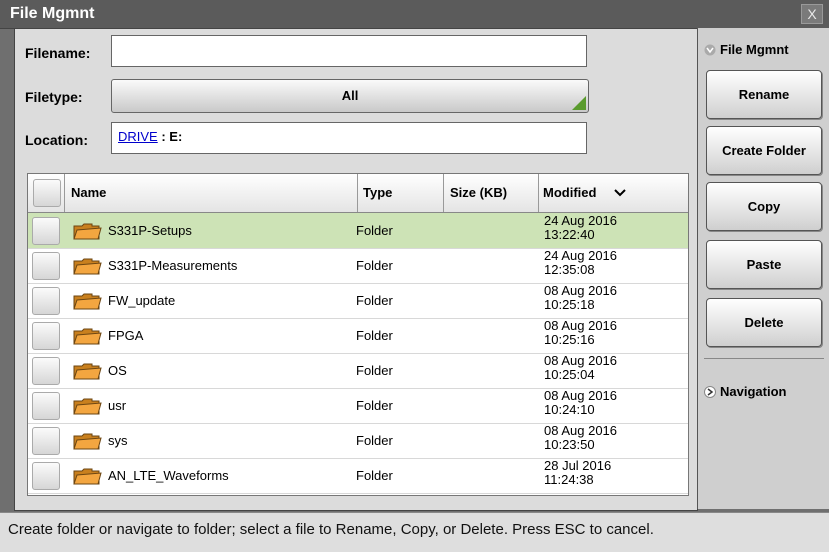  Describe the element at coordinates (54, 97) in the screenshot. I see `filetype-label: Filetype:` at that location.